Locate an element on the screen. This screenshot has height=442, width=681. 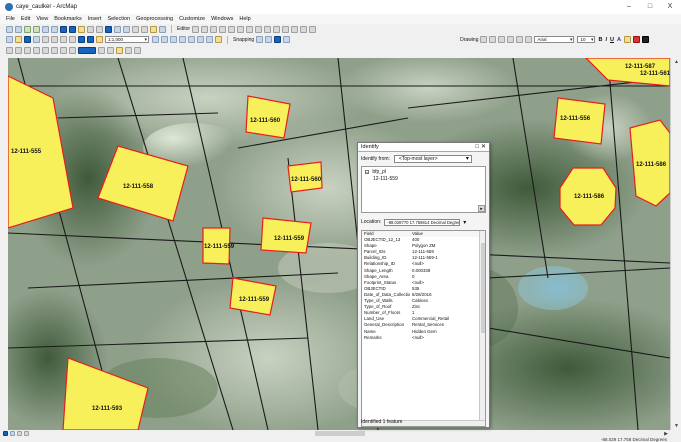
text-icon is located at coordinates (520, 39).